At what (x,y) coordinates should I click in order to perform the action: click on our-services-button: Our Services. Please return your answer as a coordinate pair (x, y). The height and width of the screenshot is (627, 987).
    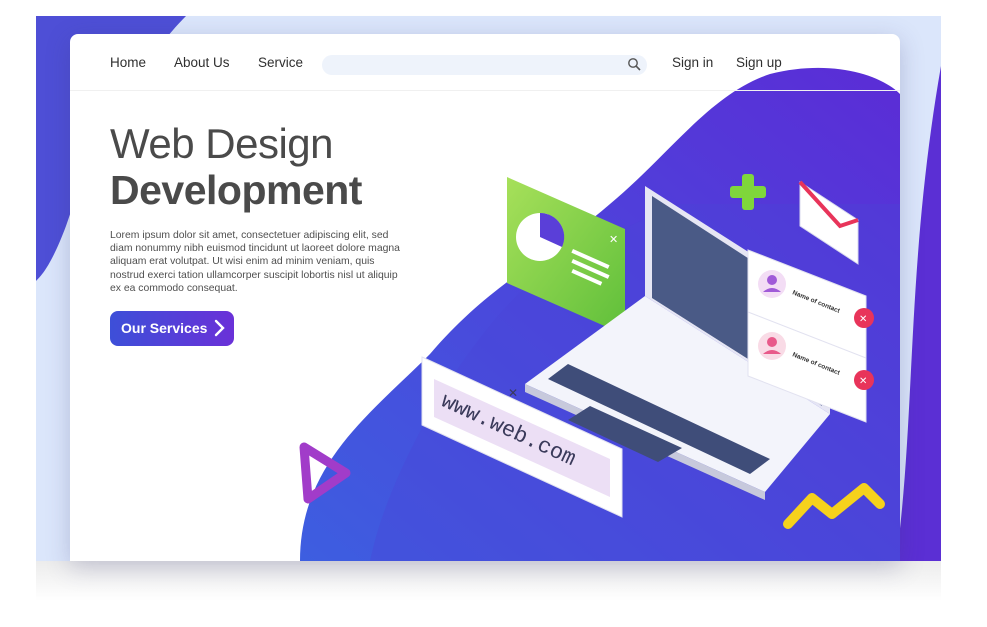
    Looking at the image, I should click on (172, 328).